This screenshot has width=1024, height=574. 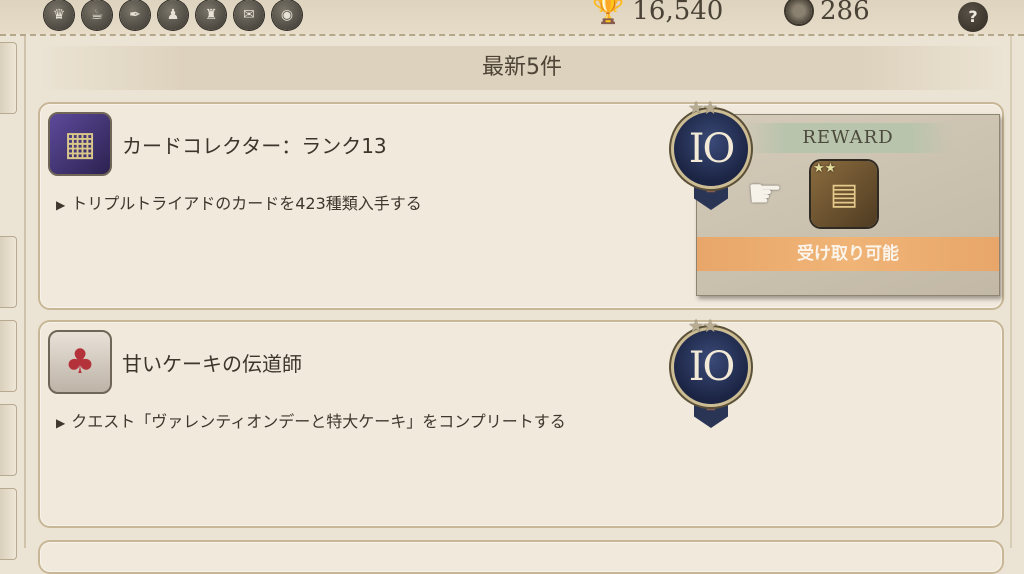 I want to click on cake-icon: ♣, so click(x=80, y=362).